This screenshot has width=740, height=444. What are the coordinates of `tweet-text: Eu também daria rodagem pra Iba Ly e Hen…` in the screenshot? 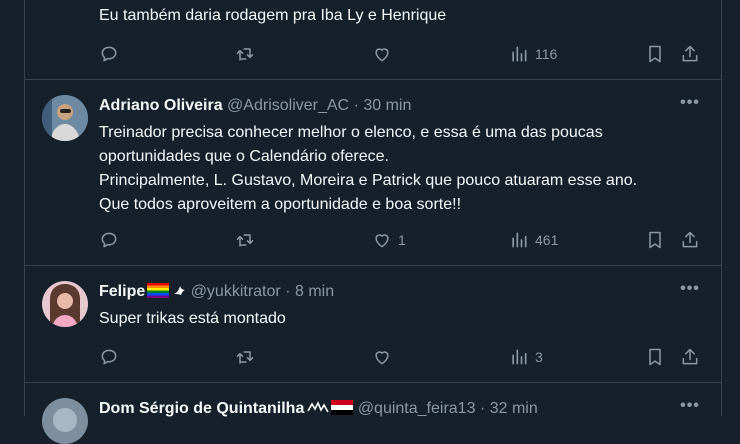 It's located at (404, 16).